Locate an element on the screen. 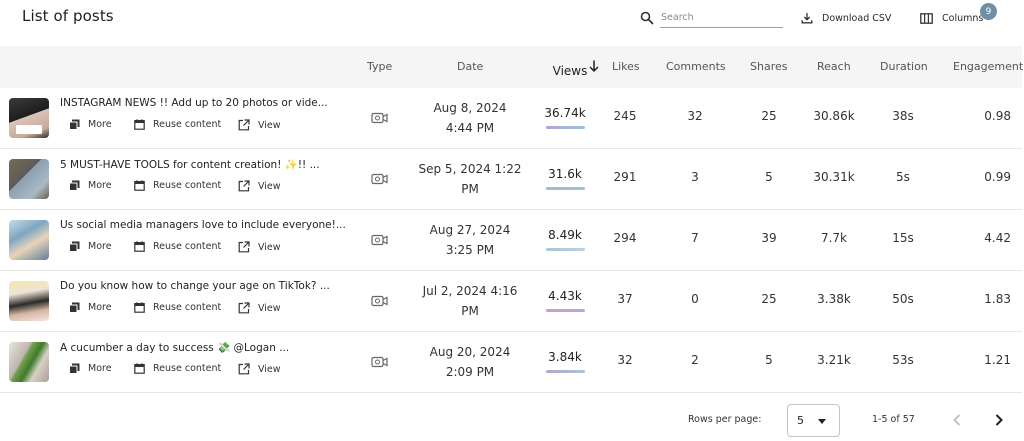 This screenshot has width=1024, height=441. post-date-line1: Aug 27, 2024 is located at coordinates (470, 230).